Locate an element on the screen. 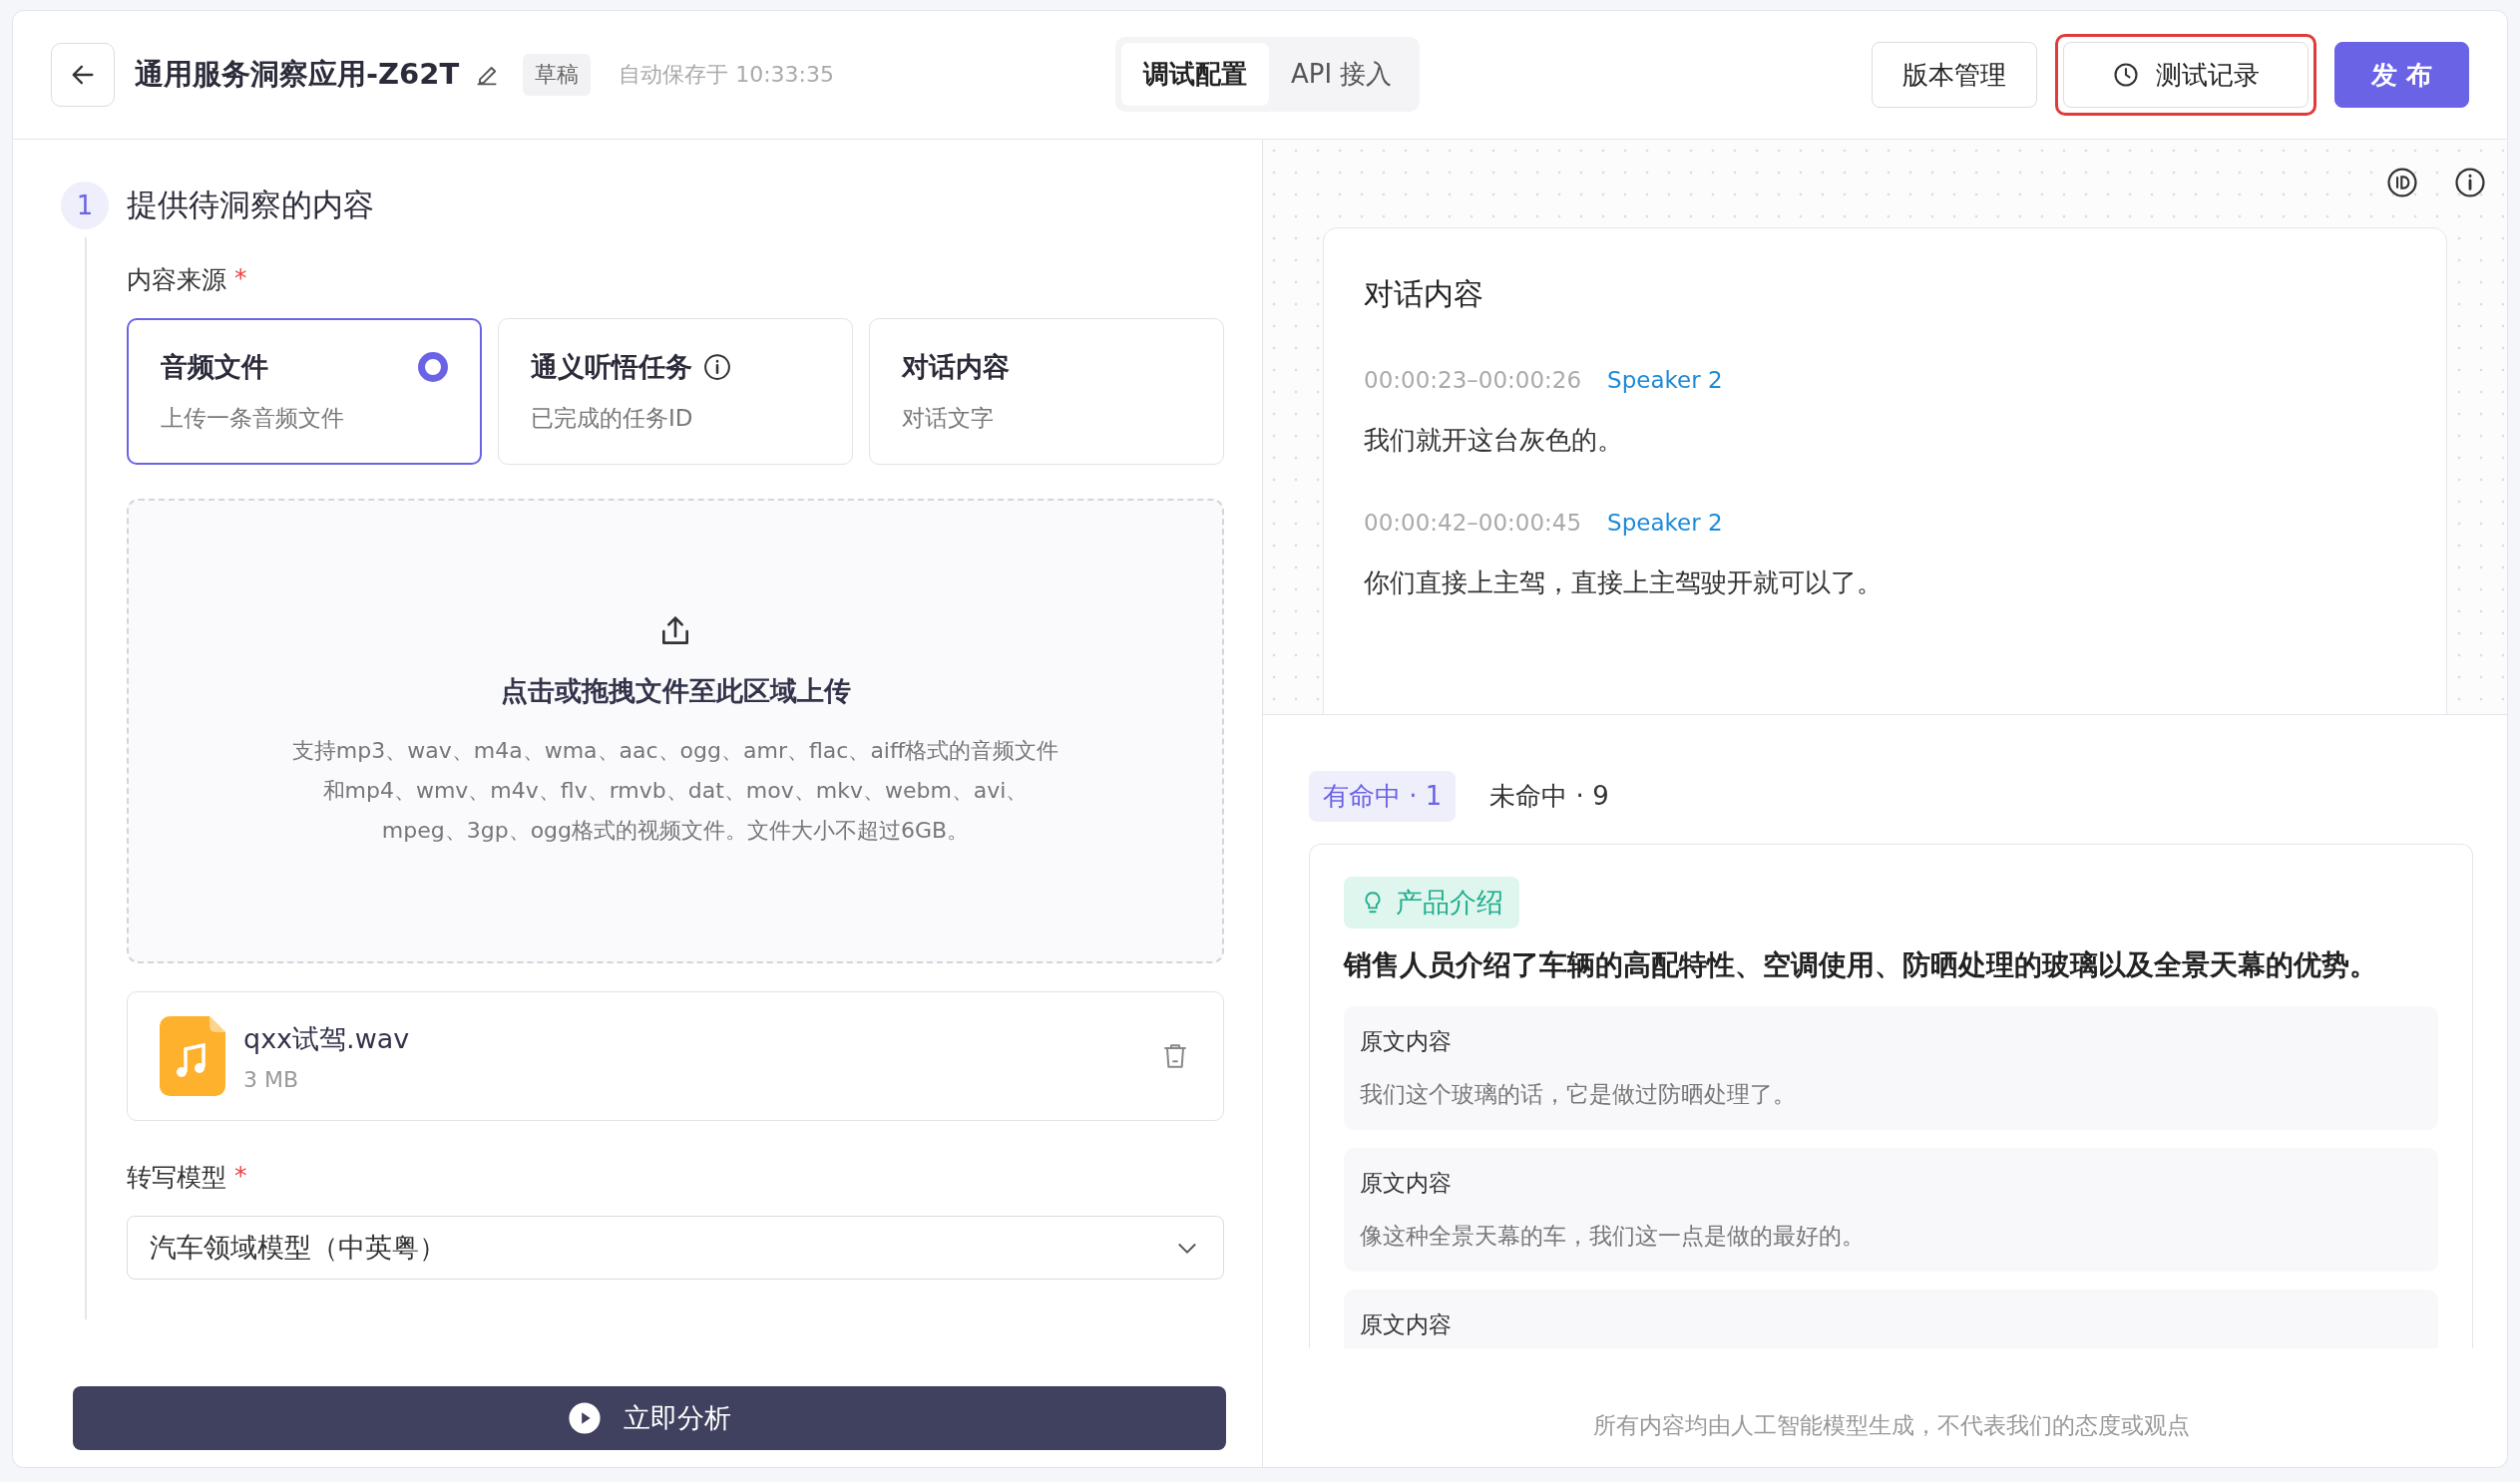 This screenshot has width=2520, height=1482. model-select: 汽车领域模型（中英粤） is located at coordinates (675, 1248).